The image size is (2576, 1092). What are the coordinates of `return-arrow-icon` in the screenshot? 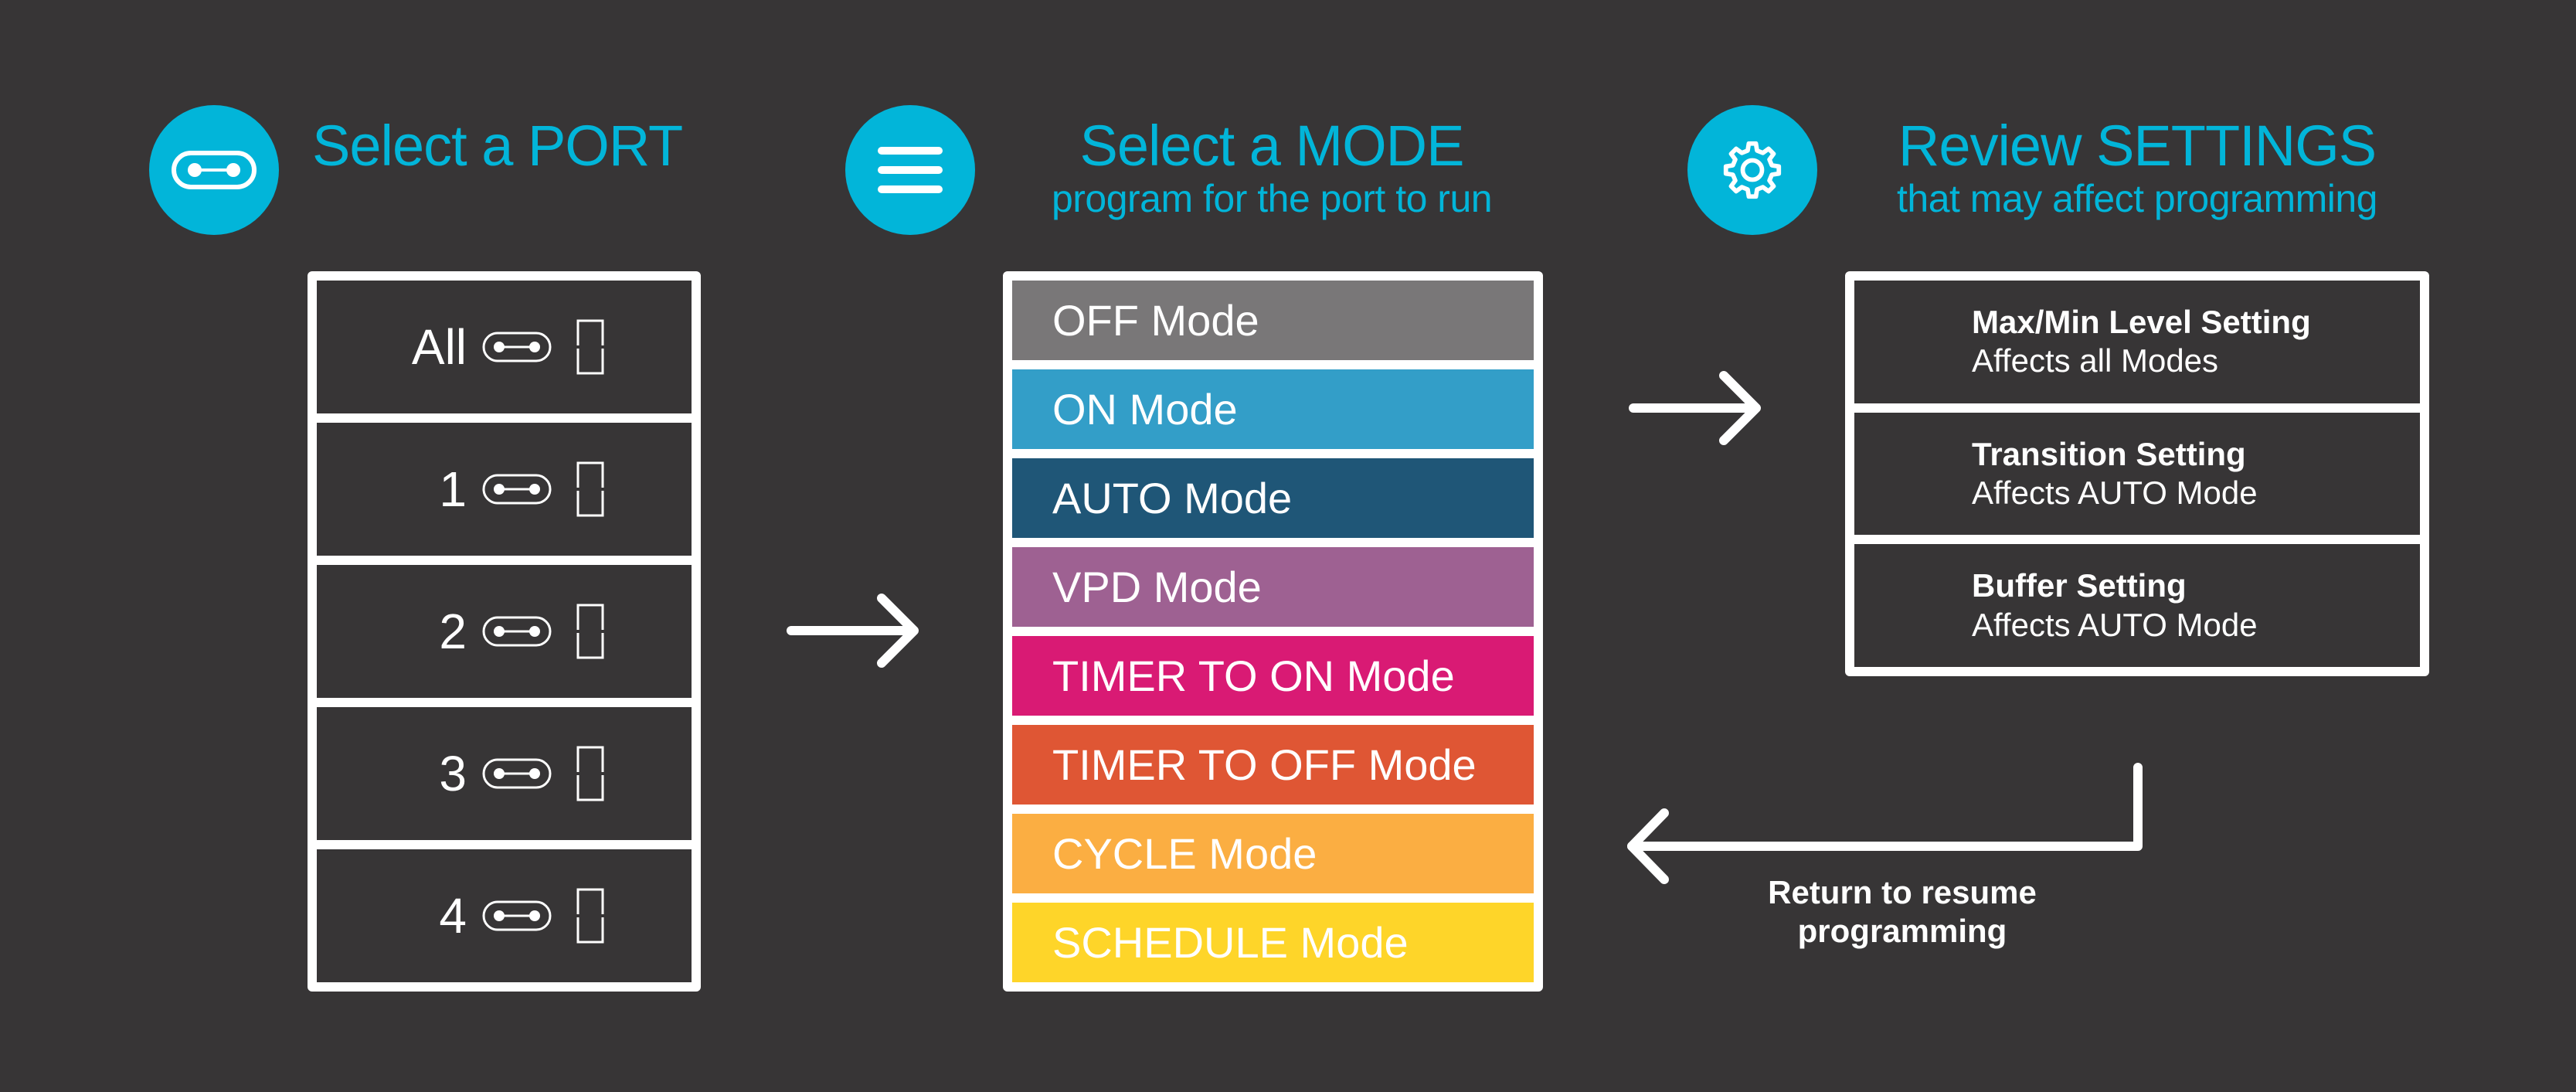 It's located at (1885, 824).